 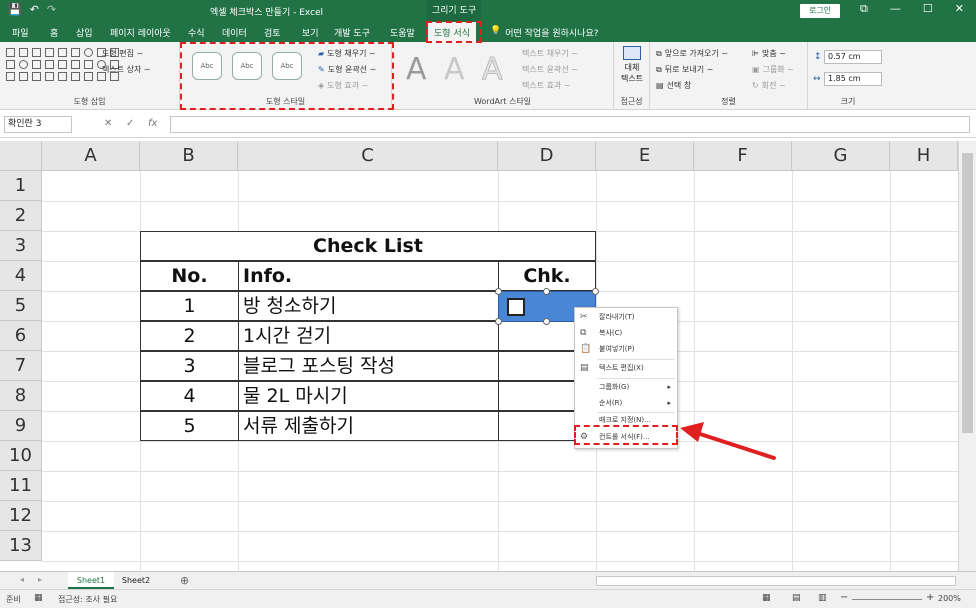 What do you see at coordinates (626, 349) in the screenshot?
I see `menu-item-paste: 📋 붙여넣기(P)` at bounding box center [626, 349].